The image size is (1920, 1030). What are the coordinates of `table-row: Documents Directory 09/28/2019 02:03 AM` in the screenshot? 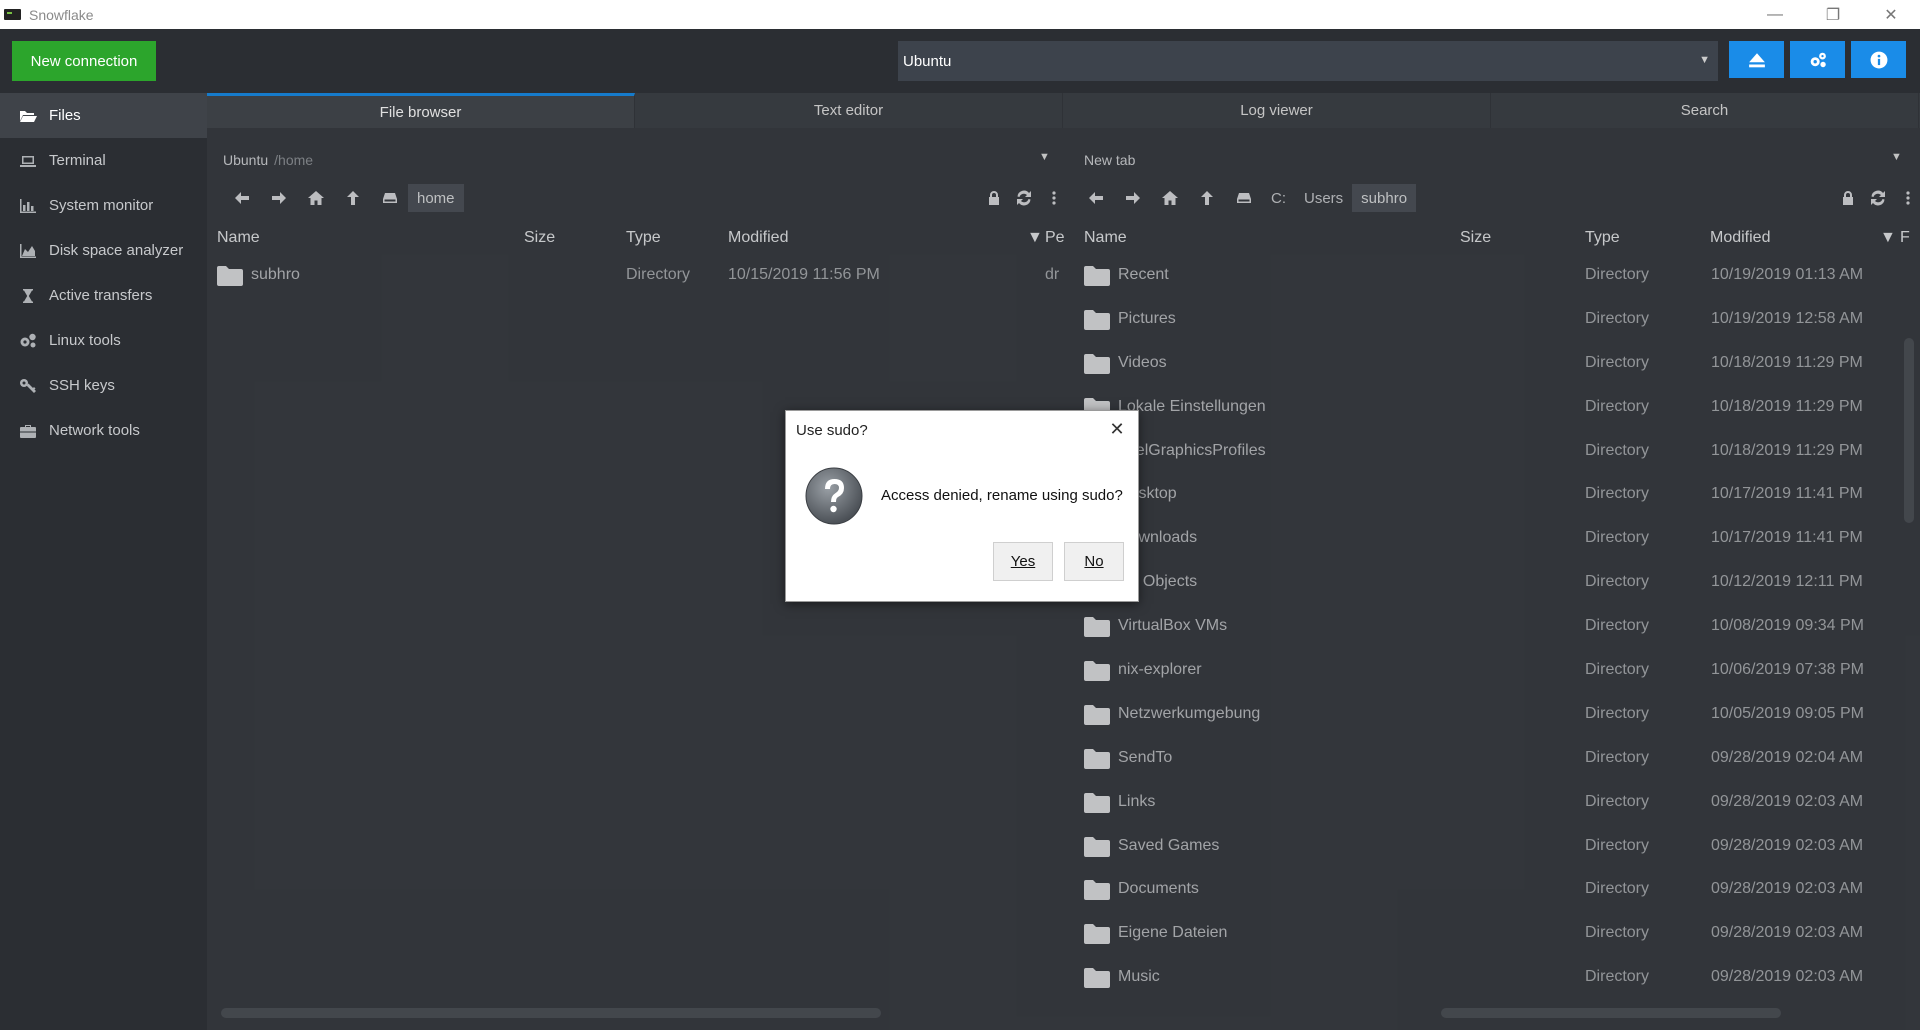 It's located at (1502, 890).